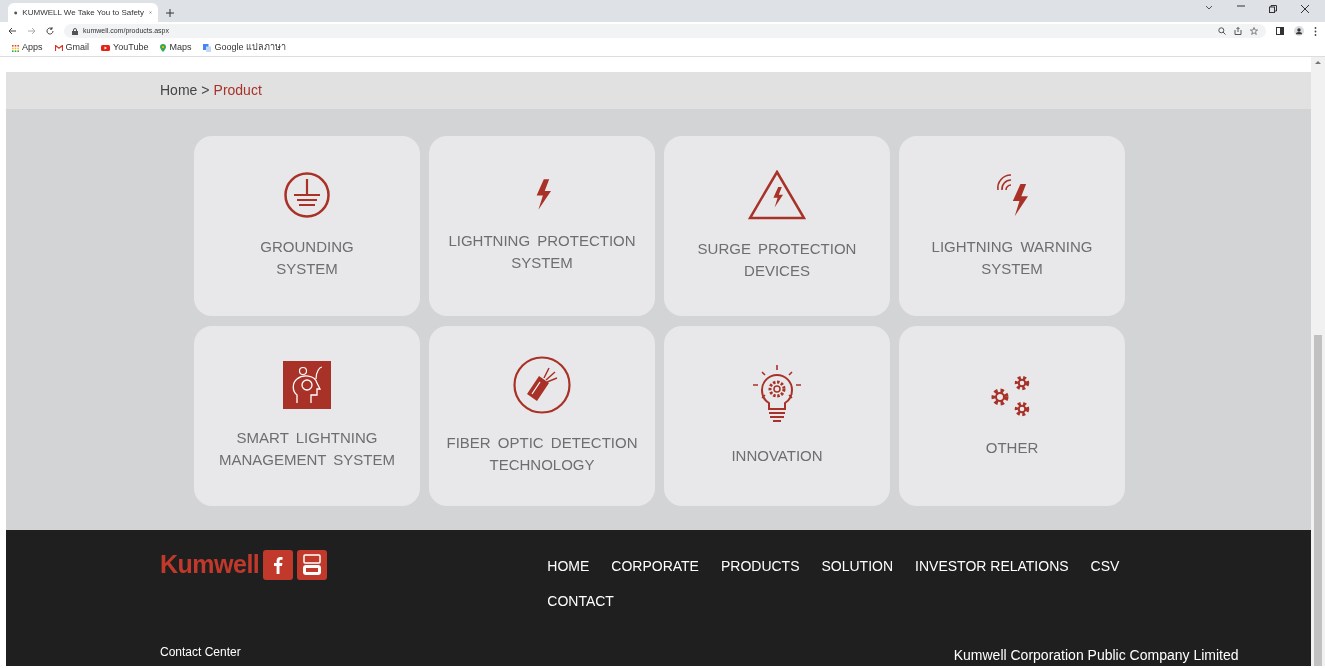 The height and width of the screenshot is (668, 1325). I want to click on bookmark: Gmail, so click(72, 48).